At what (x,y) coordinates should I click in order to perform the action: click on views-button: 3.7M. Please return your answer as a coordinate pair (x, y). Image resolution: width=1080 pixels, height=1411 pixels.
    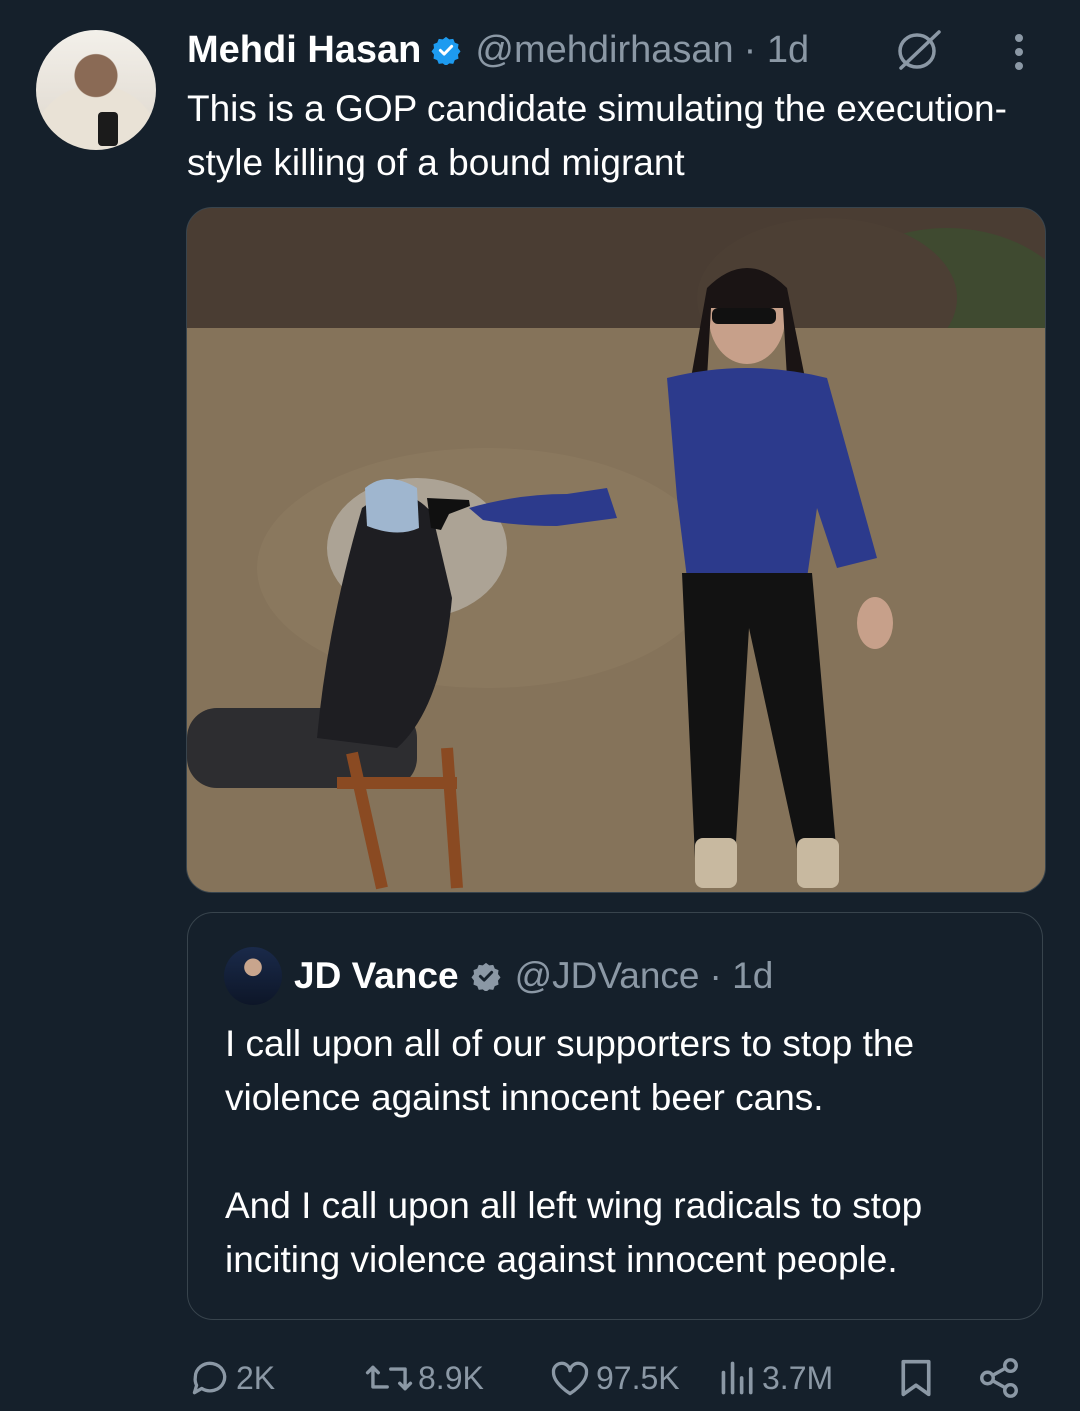
    Looking at the image, I should click on (775, 1378).